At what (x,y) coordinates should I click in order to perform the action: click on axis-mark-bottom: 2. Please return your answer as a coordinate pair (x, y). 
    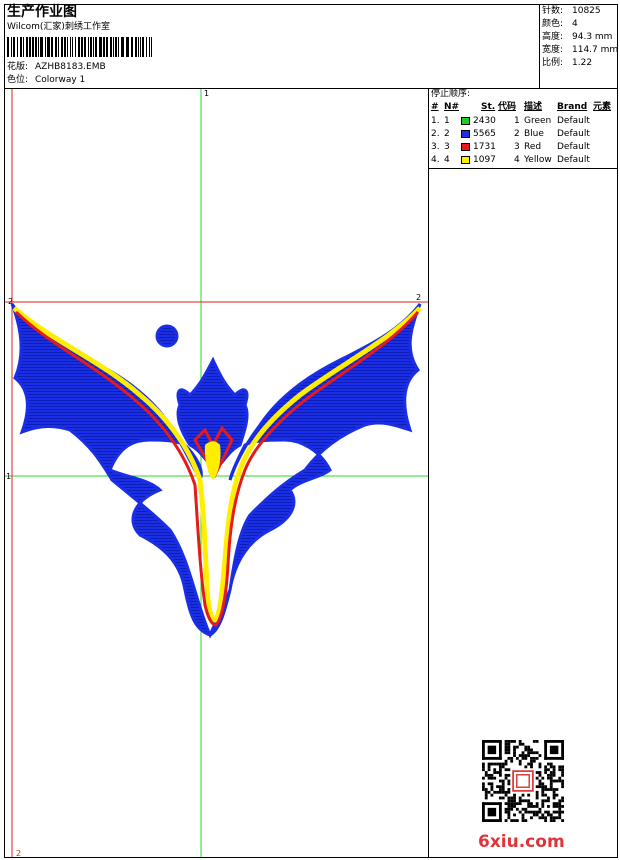
    Looking at the image, I should click on (18, 853).